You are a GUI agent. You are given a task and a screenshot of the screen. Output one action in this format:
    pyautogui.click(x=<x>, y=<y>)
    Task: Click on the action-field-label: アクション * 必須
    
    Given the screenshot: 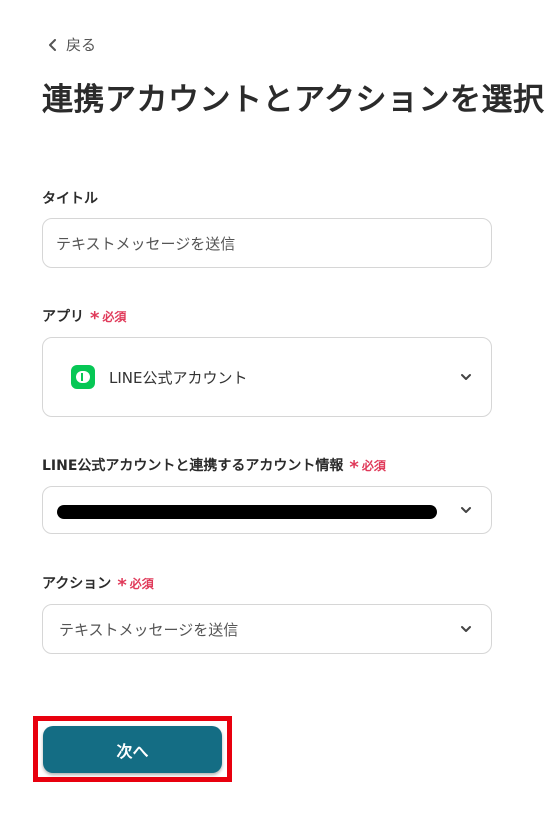 What is the action you would take?
    pyautogui.click(x=98, y=584)
    